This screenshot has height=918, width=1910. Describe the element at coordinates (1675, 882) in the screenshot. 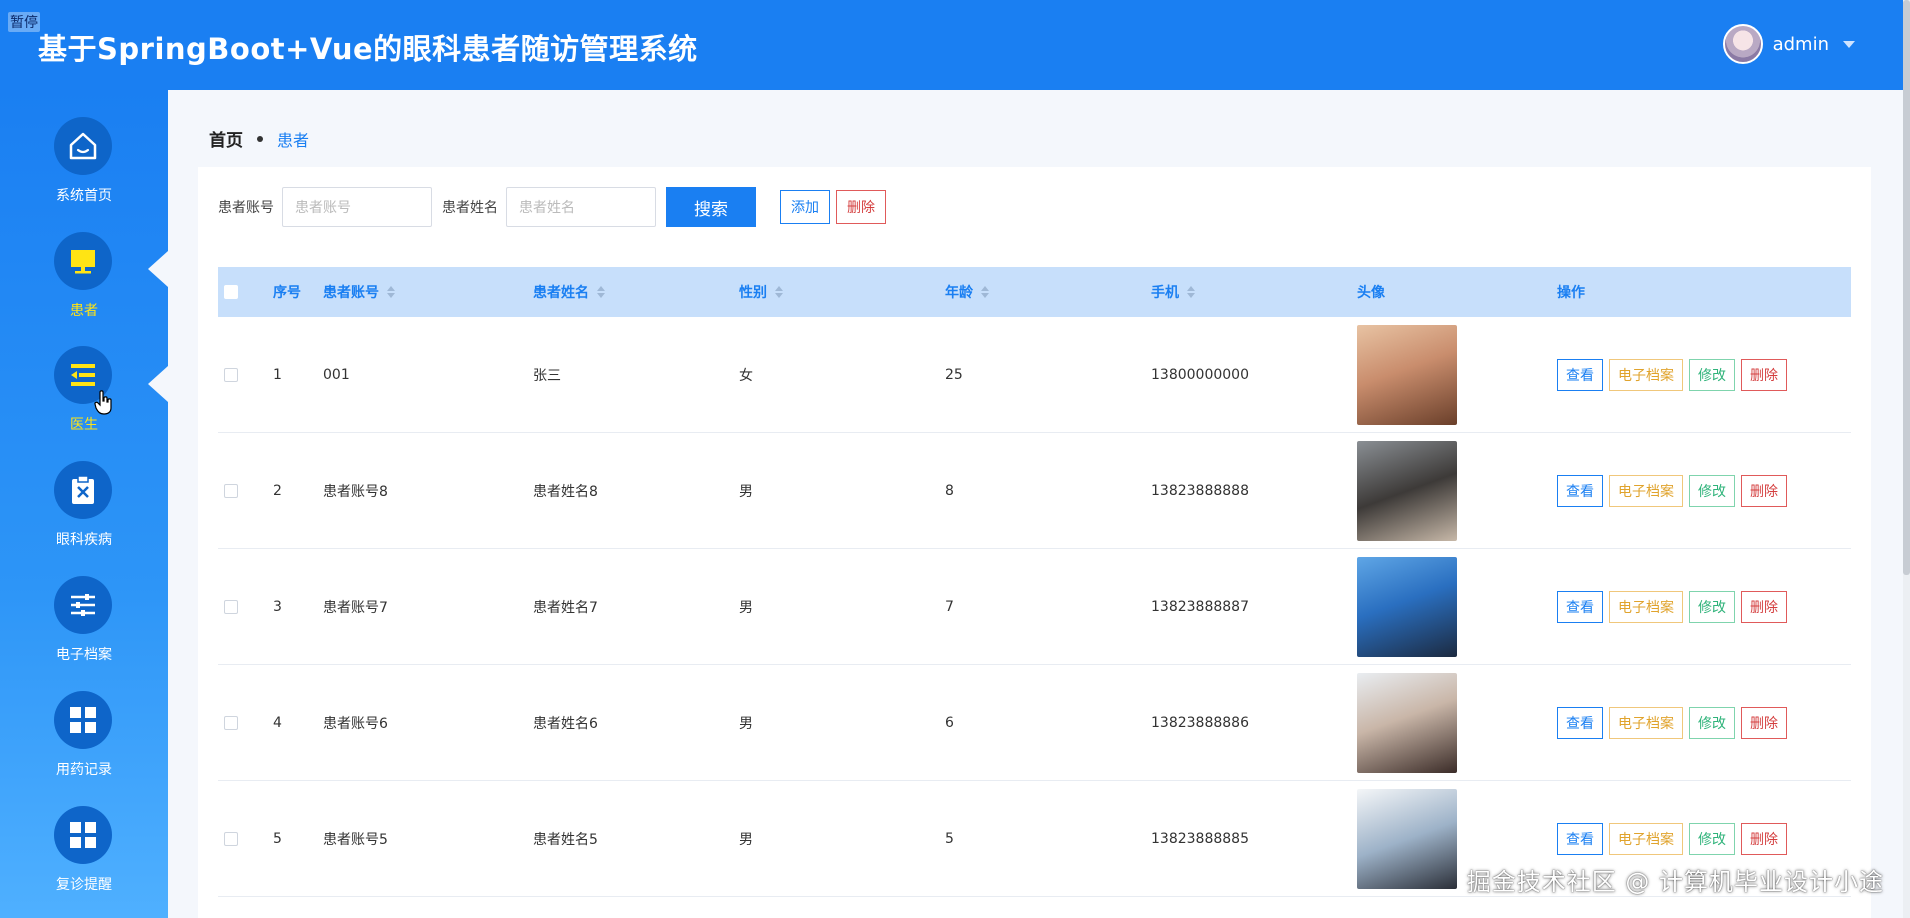

I see `watermark: 掘金技术社区 @ 计算机毕业设计小途` at that location.